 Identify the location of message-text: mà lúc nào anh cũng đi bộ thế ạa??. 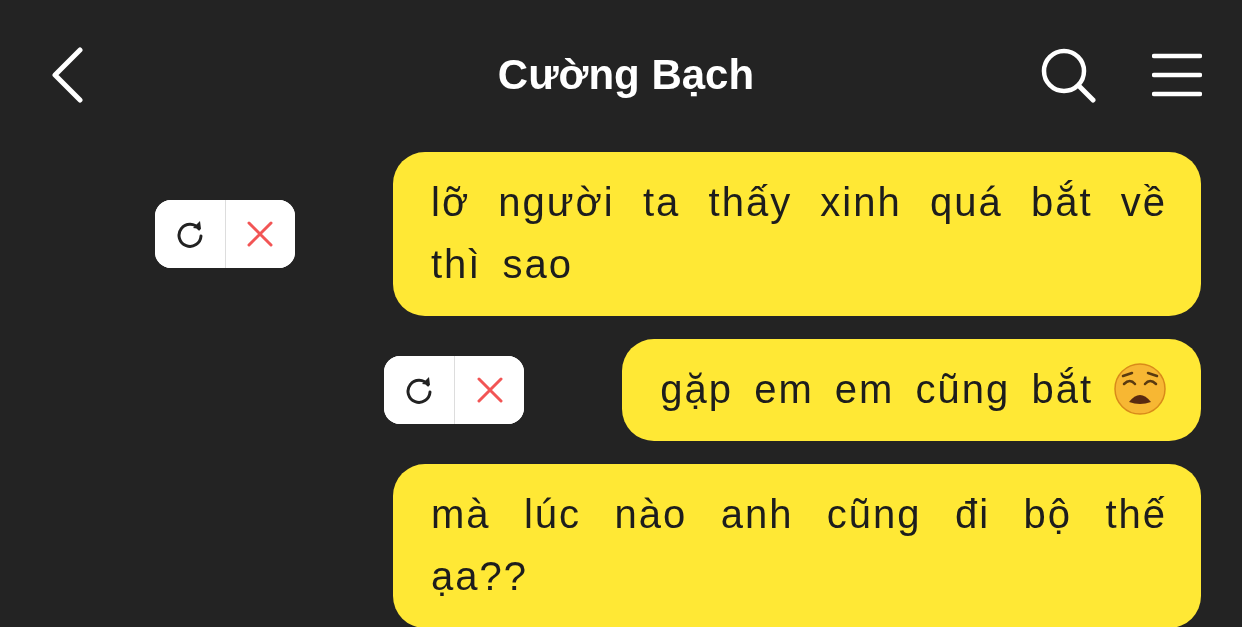
(799, 545).